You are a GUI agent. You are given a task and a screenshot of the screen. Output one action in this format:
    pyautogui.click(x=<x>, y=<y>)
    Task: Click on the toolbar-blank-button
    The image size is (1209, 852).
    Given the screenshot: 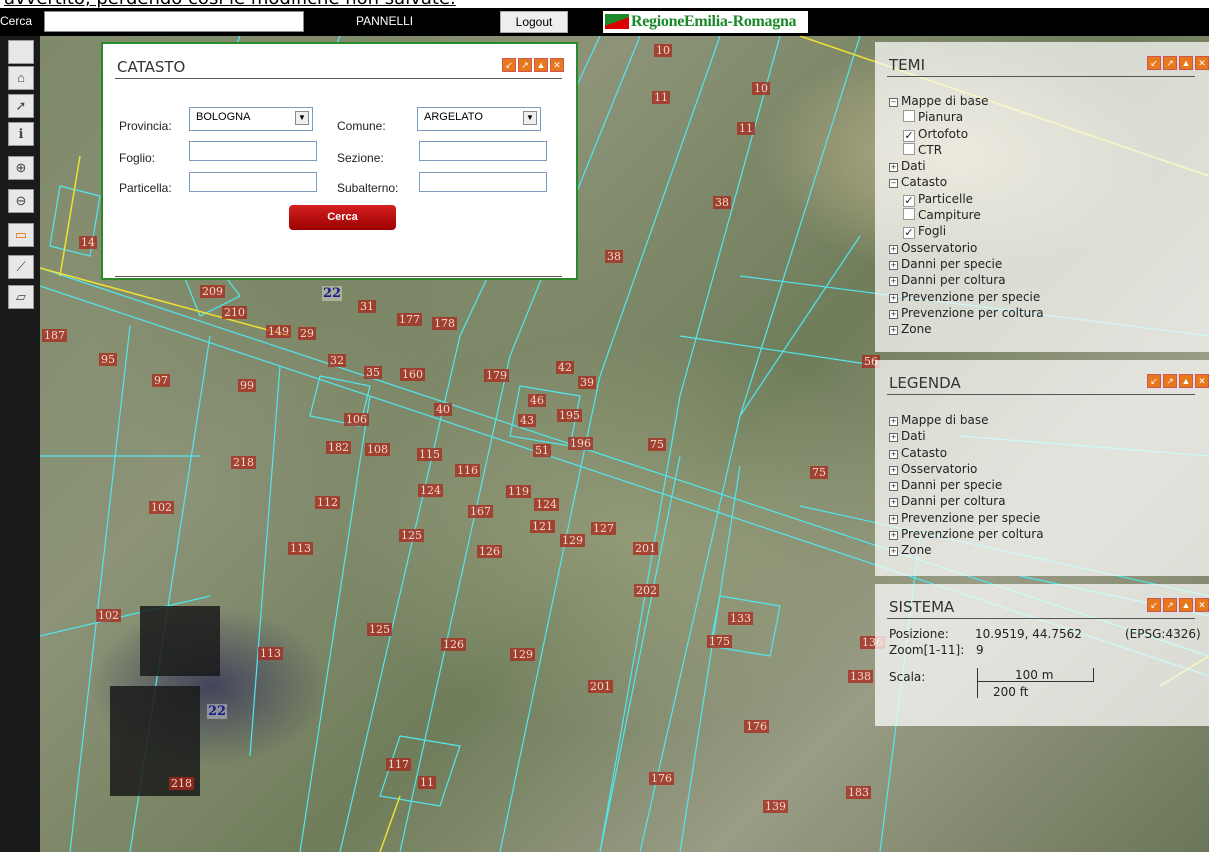 What is the action you would take?
    pyautogui.click(x=21, y=52)
    